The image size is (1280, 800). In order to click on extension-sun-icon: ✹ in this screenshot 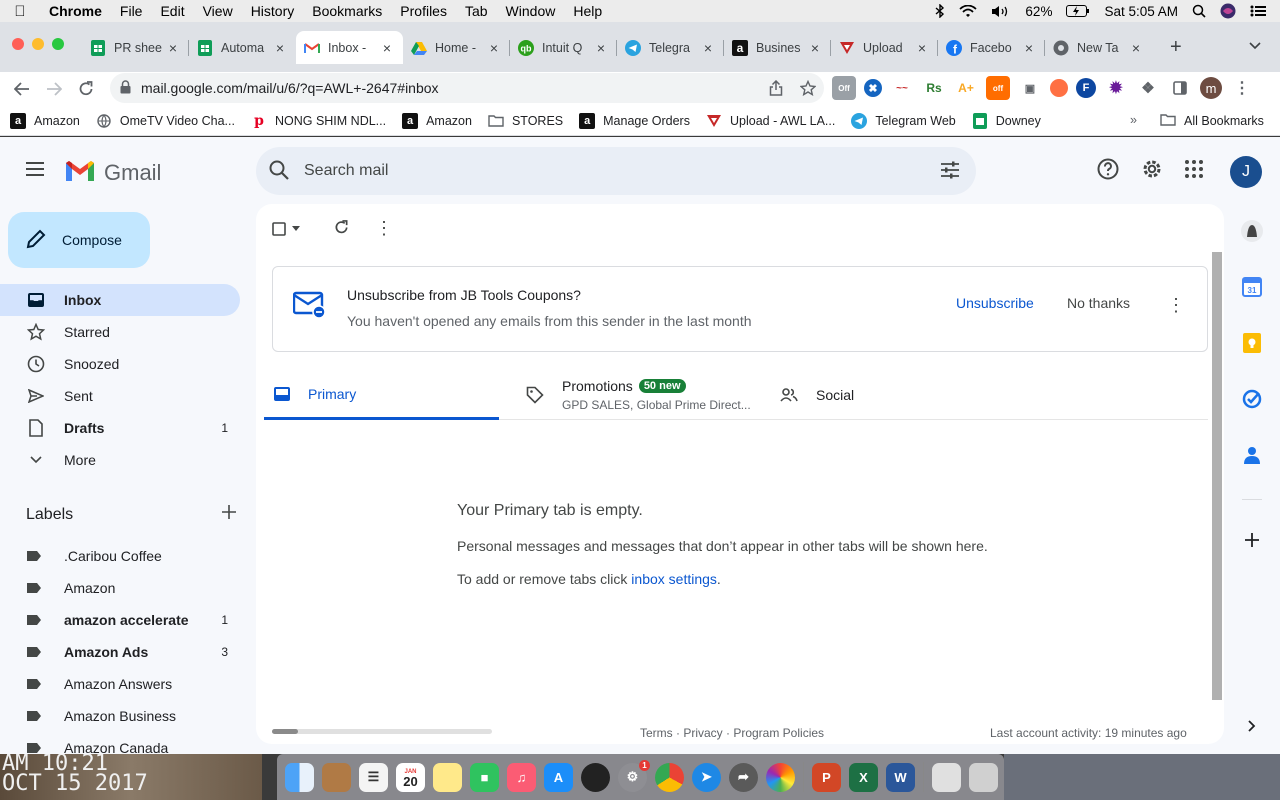, I will do `click(1116, 88)`.